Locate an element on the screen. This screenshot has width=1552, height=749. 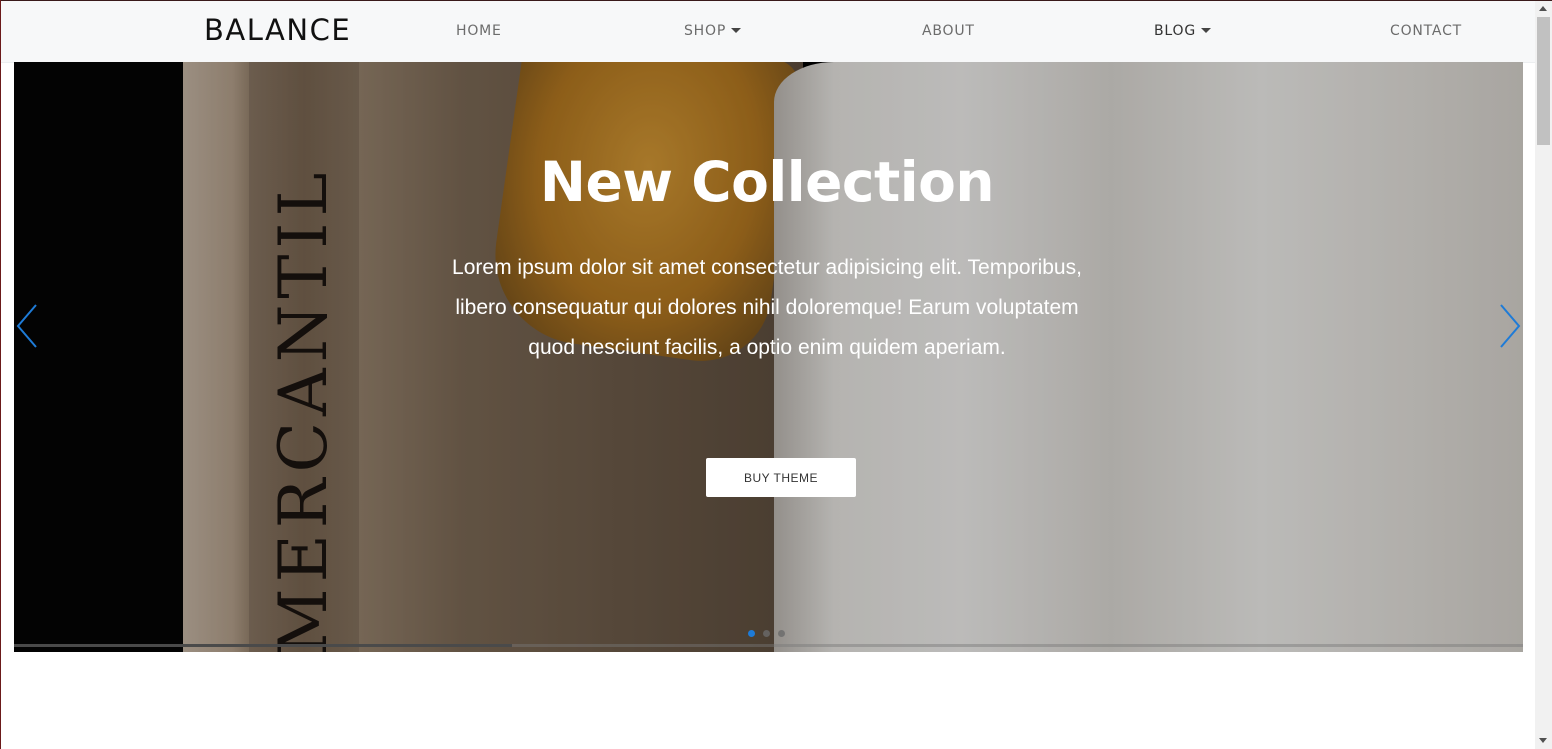
carousel-indicators is located at coordinates (766, 633).